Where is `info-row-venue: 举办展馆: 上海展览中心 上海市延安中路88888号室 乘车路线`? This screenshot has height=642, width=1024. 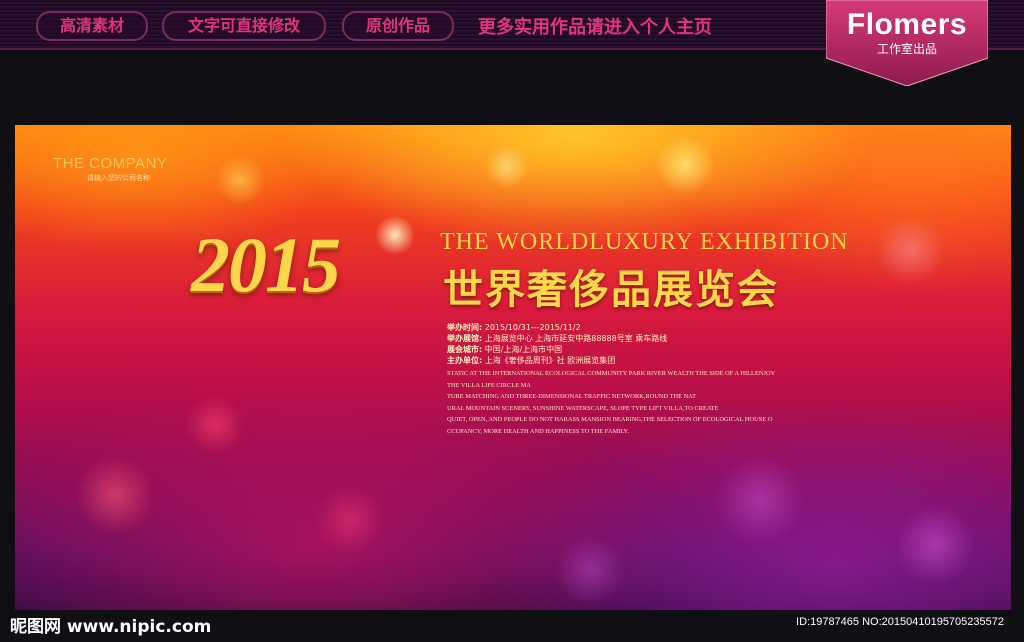 info-row-venue: 举办展馆: 上海展览中心 上海市延安中路88888号室 乘车路线 is located at coordinates (557, 338).